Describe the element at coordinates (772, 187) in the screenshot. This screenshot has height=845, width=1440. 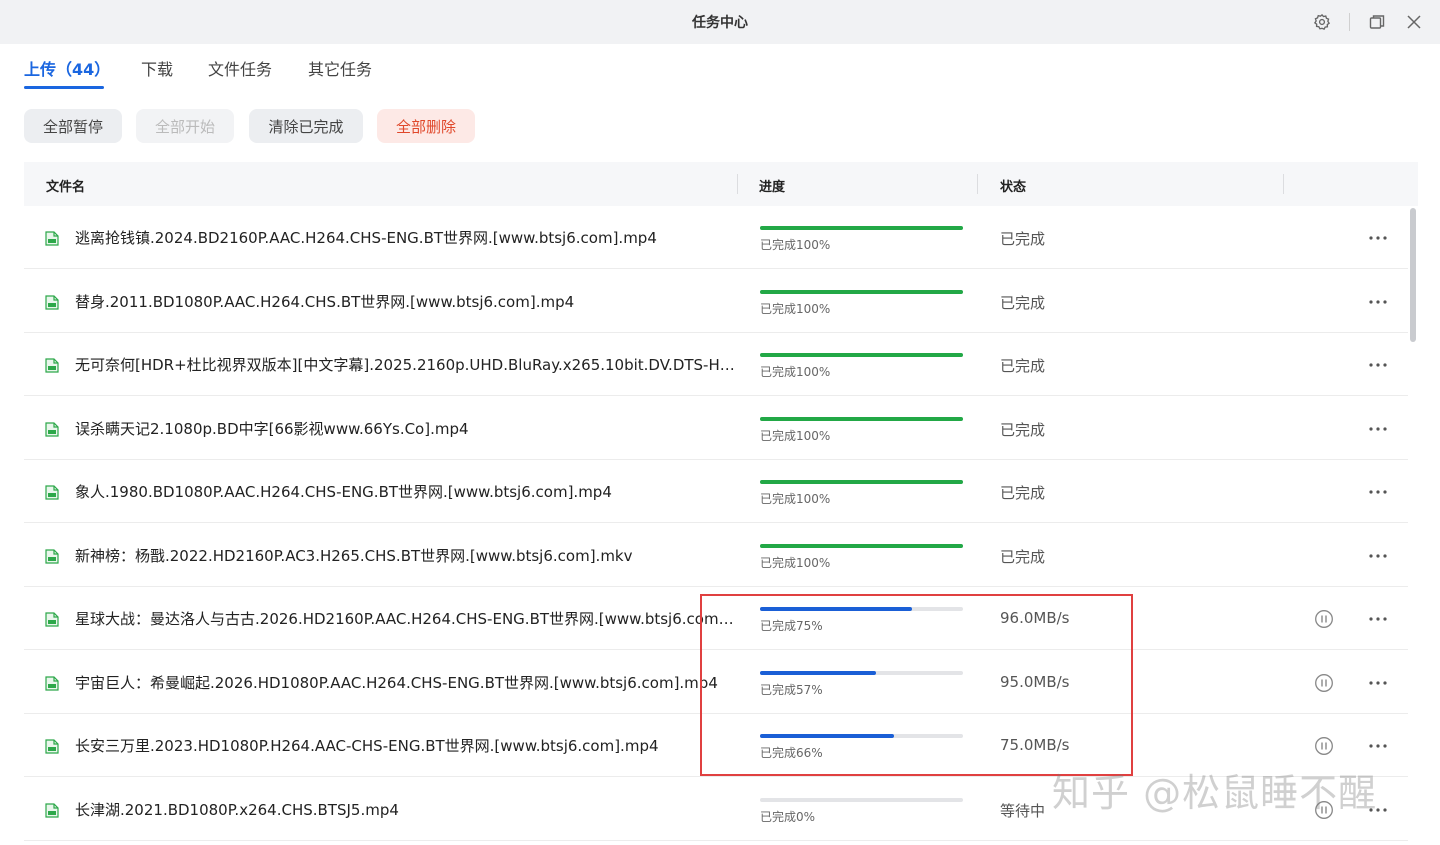
I see `column-header-progress: 进度` at that location.